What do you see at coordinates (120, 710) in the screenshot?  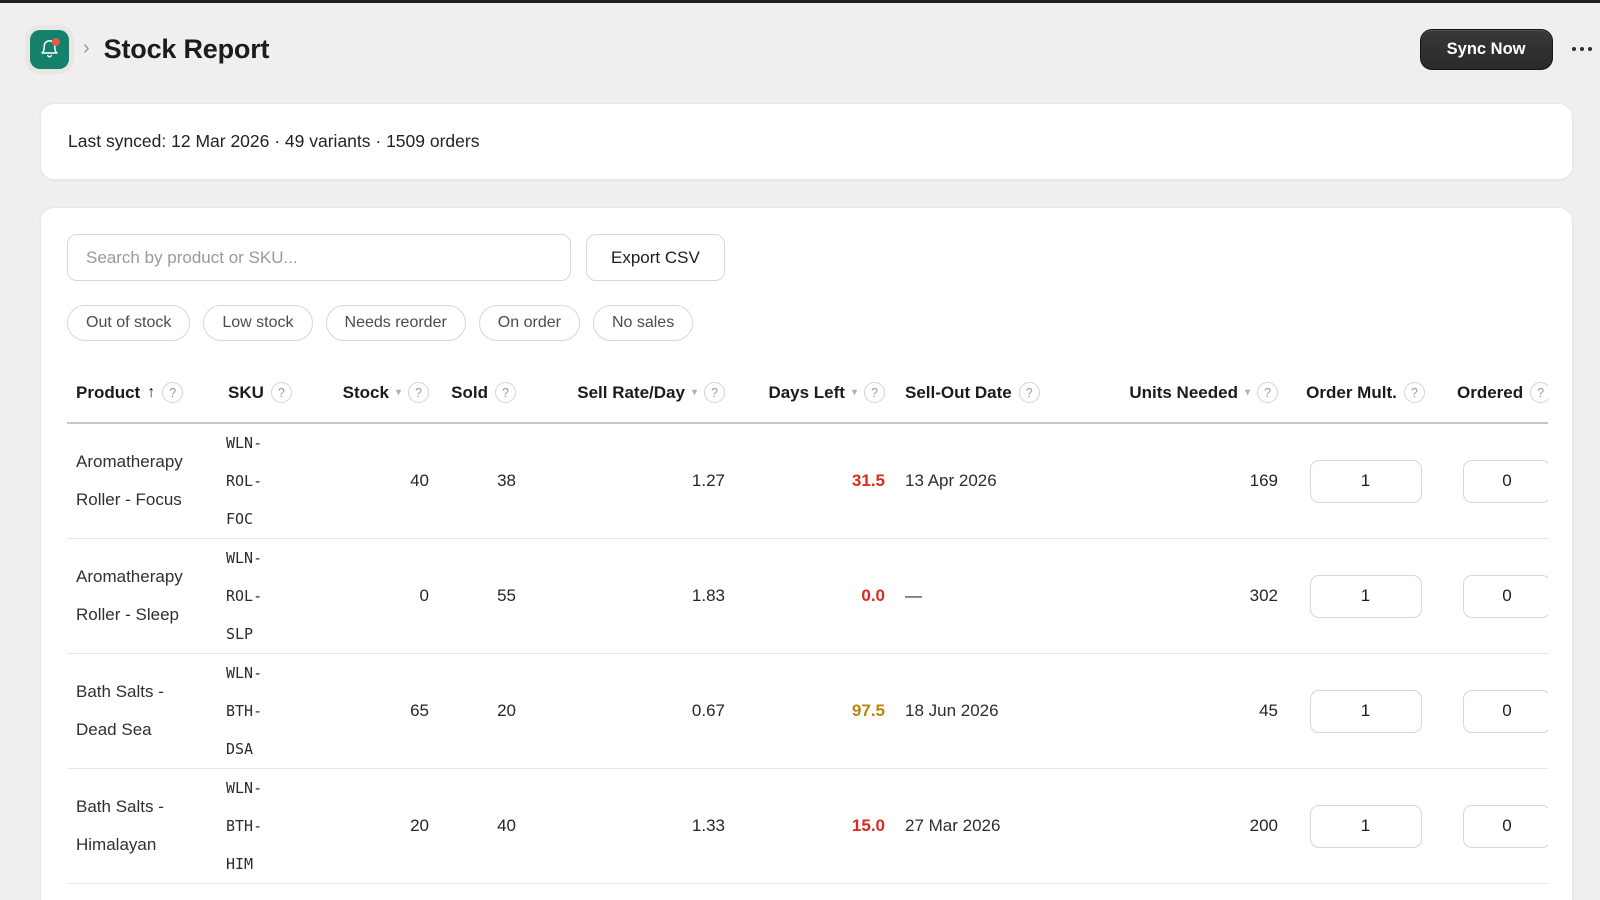 I see `product-name: Bath Salts - Dead Sea` at bounding box center [120, 710].